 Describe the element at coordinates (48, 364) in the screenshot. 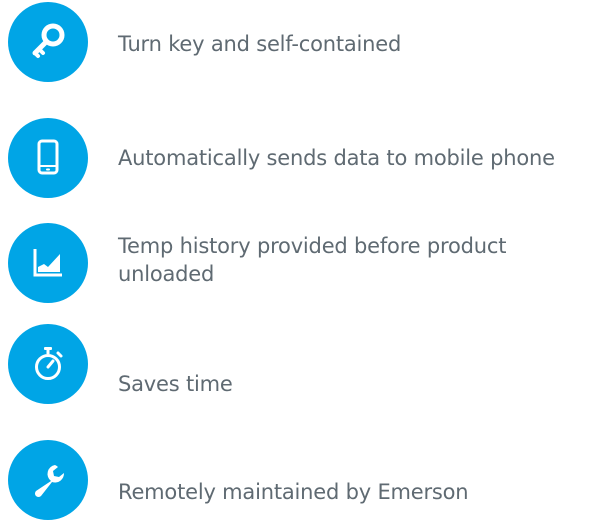

I see `stopwatch-icon` at that location.